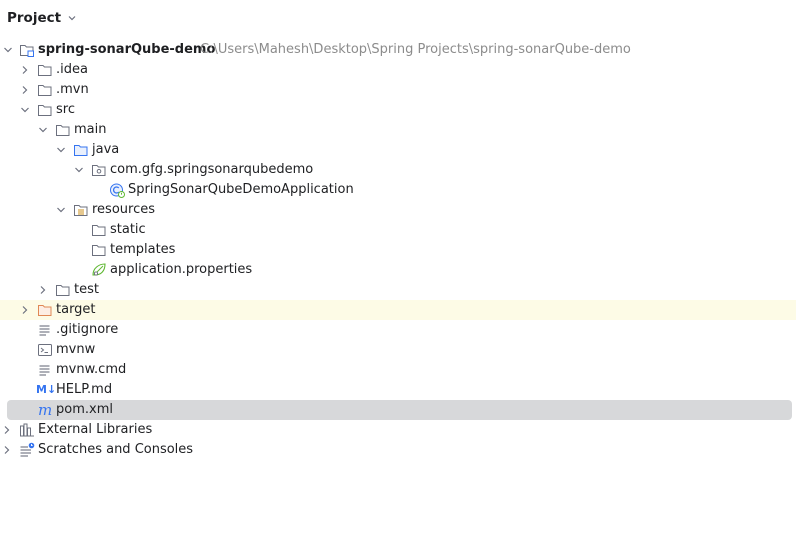 The width and height of the screenshot is (796, 540). Describe the element at coordinates (27, 430) in the screenshot. I see `libraries-icon` at that location.